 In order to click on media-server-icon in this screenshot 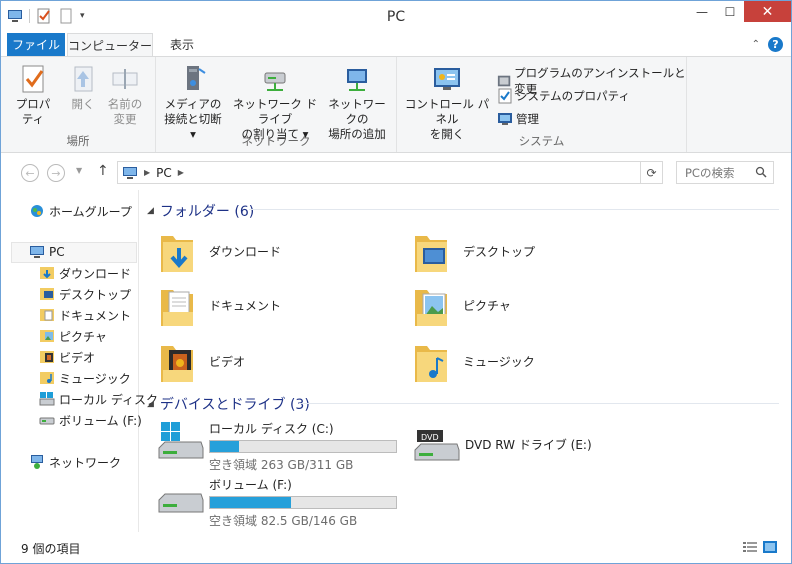, I will do `click(196, 78)`.